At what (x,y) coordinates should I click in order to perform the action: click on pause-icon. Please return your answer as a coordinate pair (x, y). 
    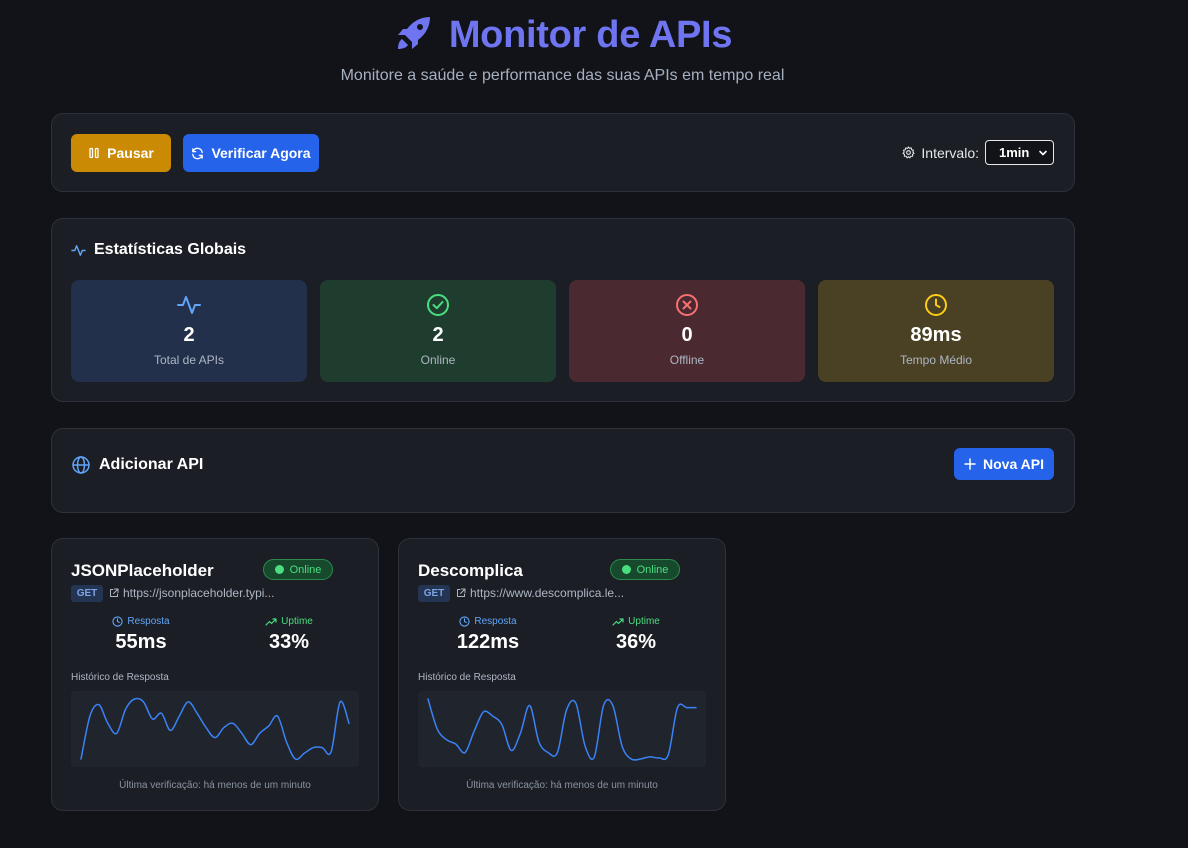
    Looking at the image, I should click on (94, 153).